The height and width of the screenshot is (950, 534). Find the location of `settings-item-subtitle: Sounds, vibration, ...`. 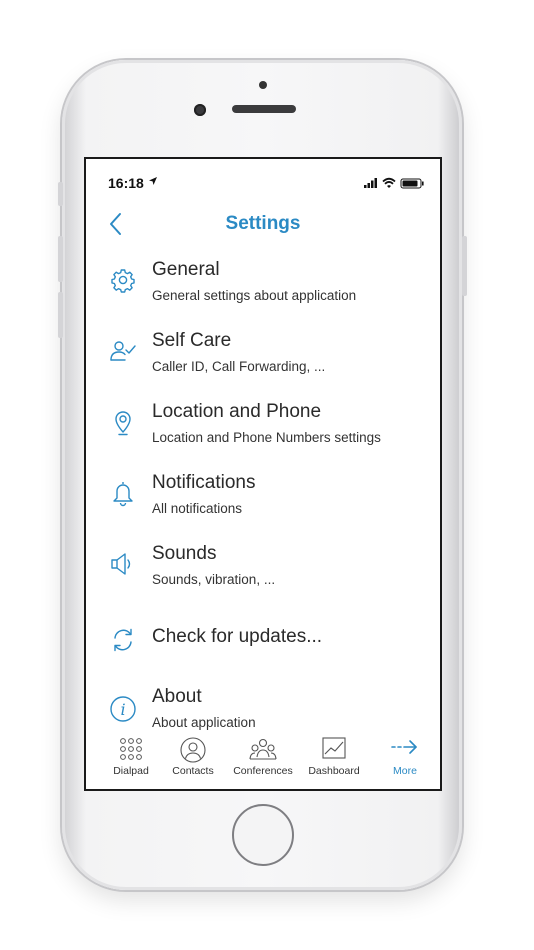

settings-item-subtitle: Sounds, vibration, ... is located at coordinates (214, 579).